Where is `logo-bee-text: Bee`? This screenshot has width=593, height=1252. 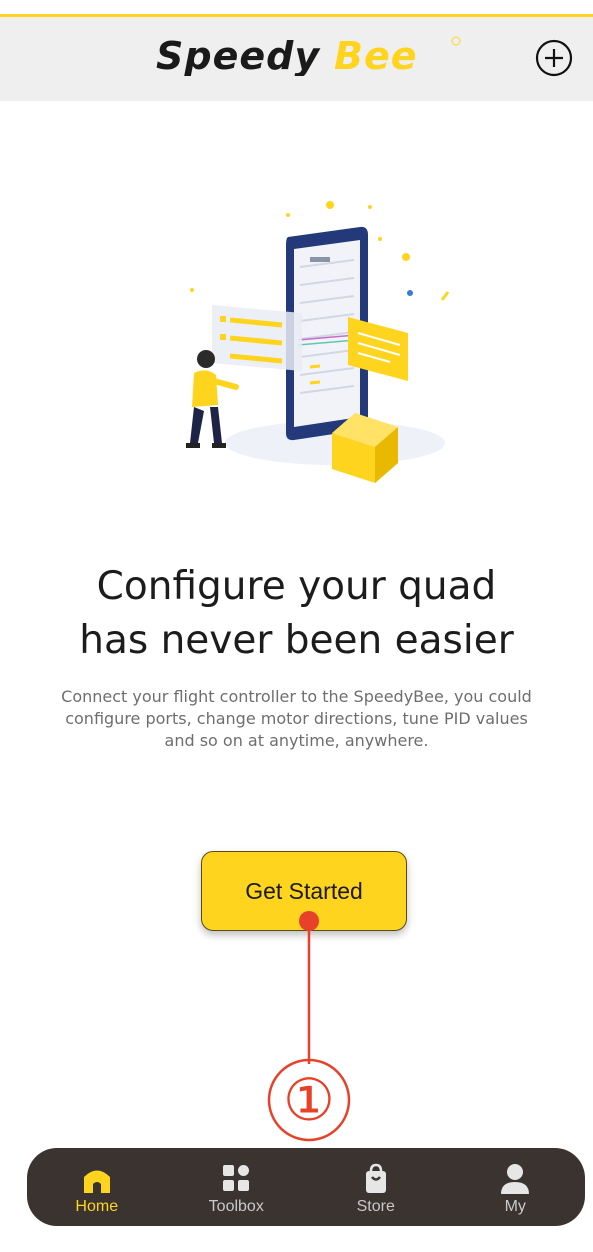 logo-bee-text: Bee is located at coordinates (376, 55).